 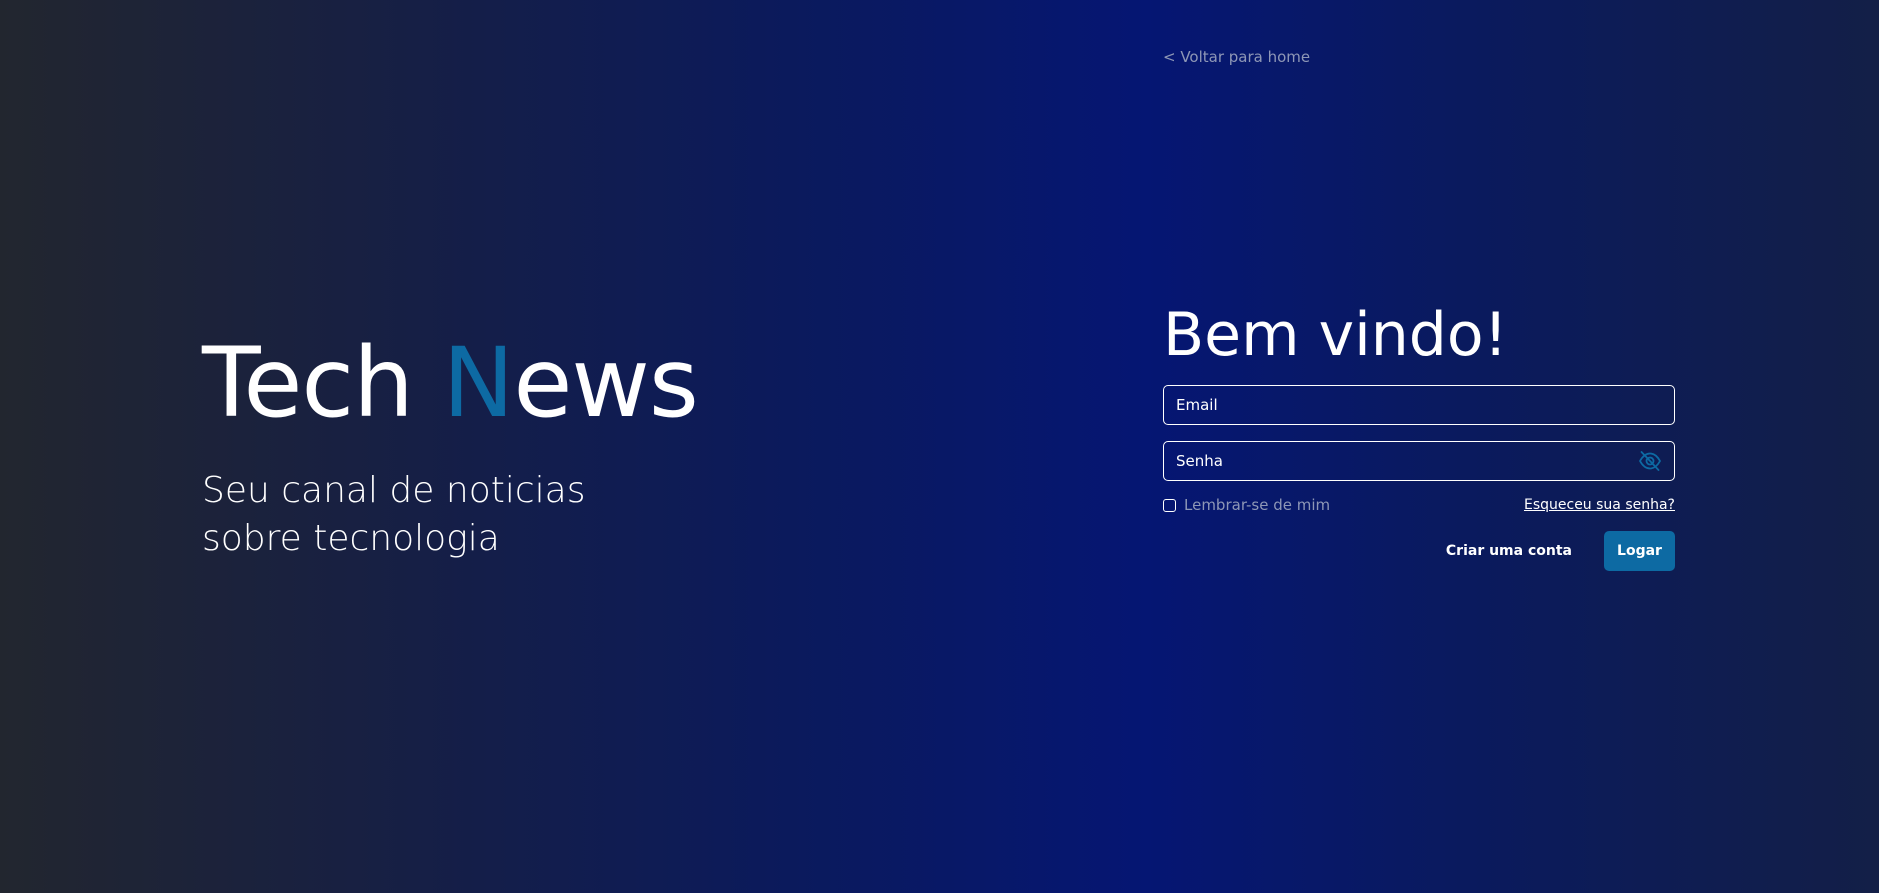 What do you see at coordinates (351, 538) in the screenshot?
I see `tagline-line-2: sobre tecnologia` at bounding box center [351, 538].